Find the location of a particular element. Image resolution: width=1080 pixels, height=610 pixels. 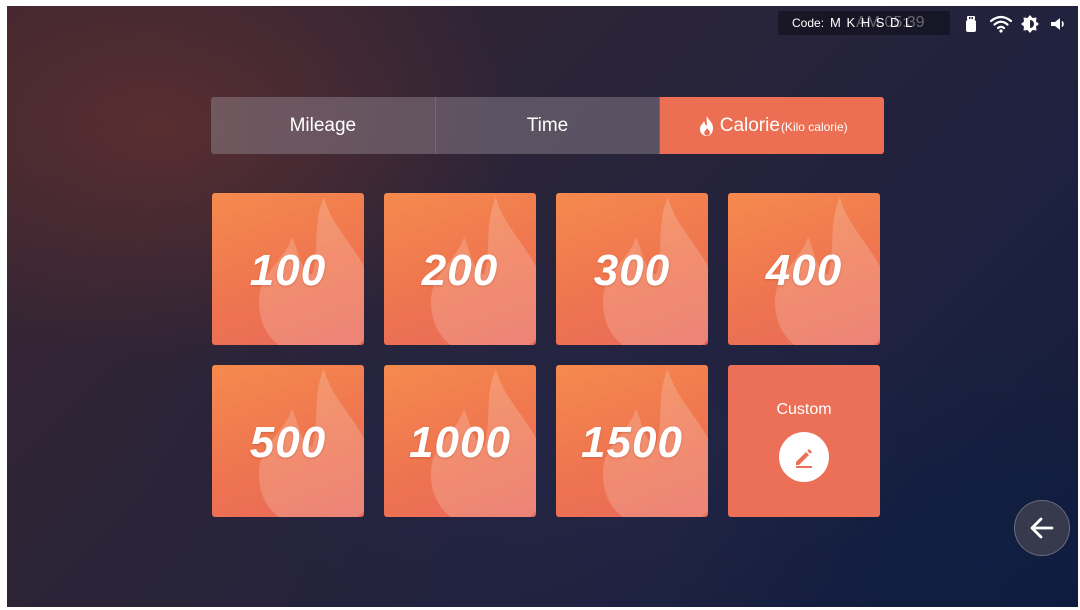

preset-tile-500: 500 is located at coordinates (288, 441).